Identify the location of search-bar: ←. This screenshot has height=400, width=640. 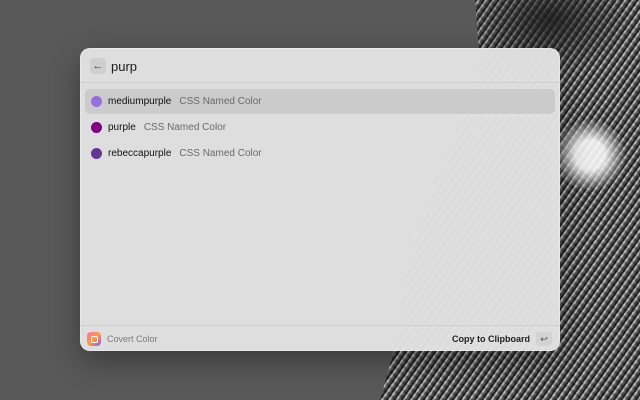
(320, 65).